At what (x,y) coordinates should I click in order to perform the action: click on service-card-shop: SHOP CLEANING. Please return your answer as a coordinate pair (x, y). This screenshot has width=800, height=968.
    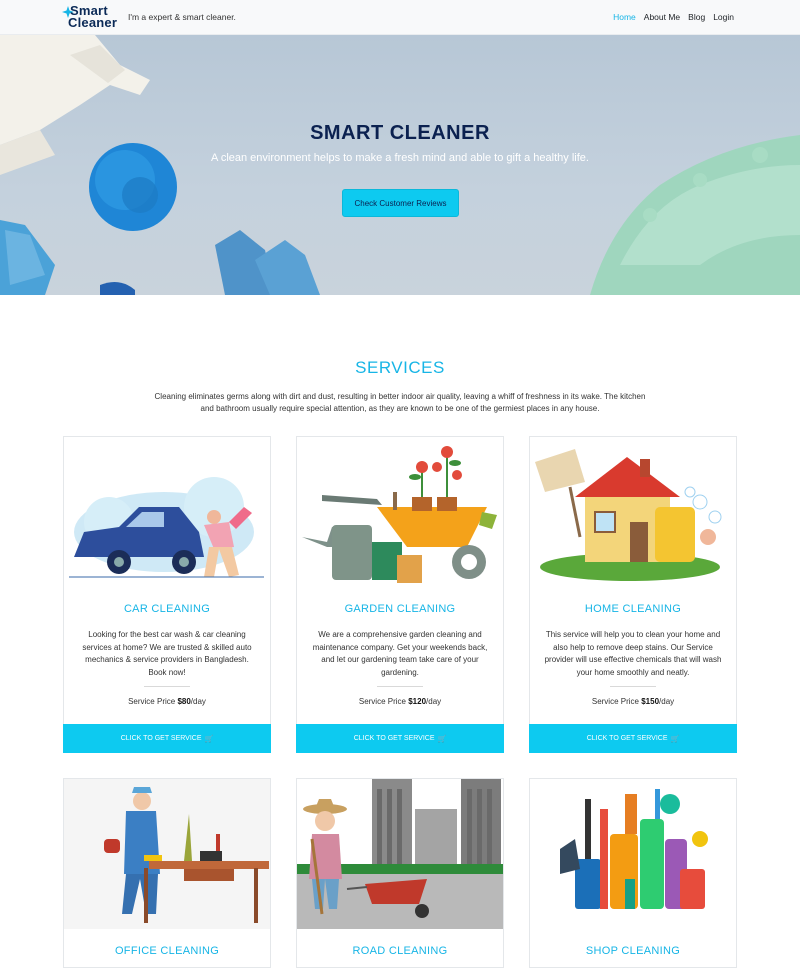
    Looking at the image, I should click on (633, 873).